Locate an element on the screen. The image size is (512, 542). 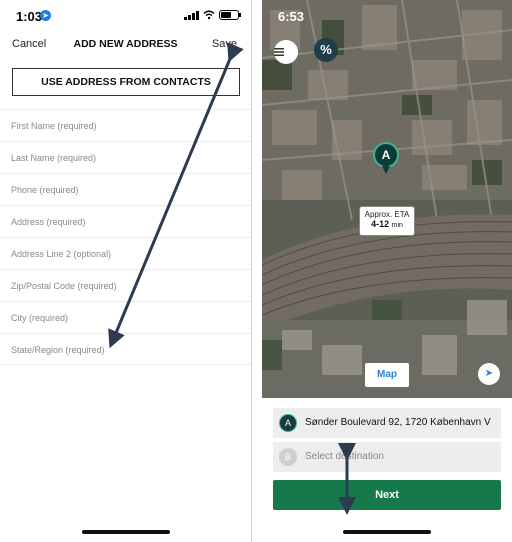
origin-pin: A is located at coordinates (386, 155).